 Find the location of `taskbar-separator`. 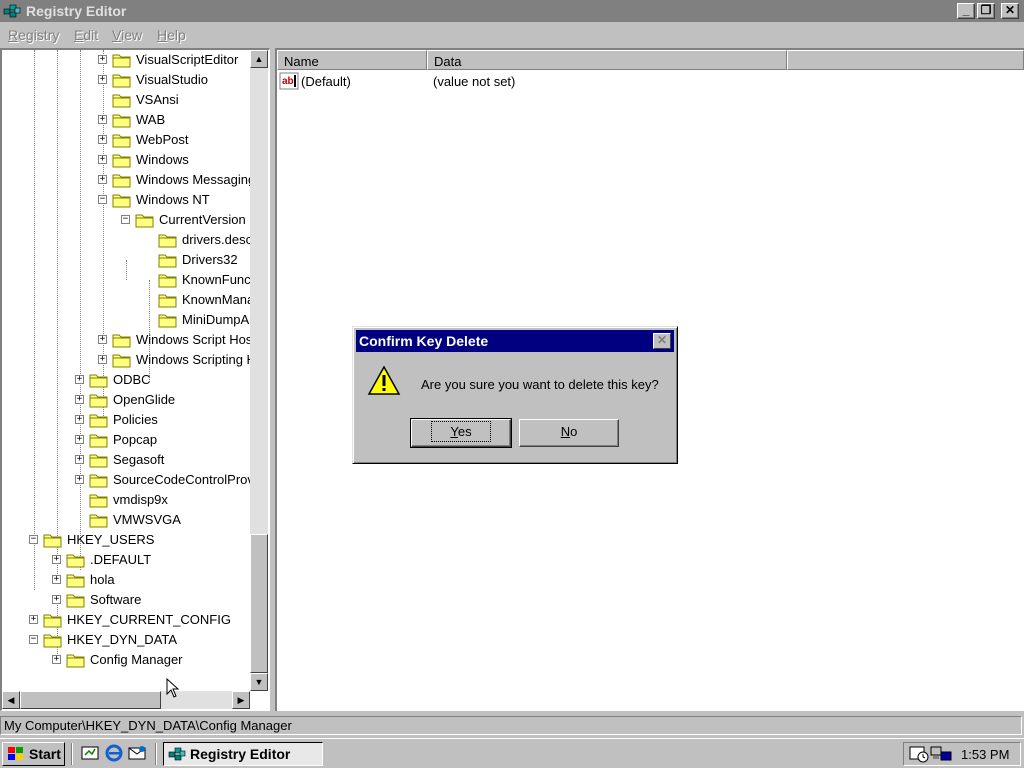

taskbar-separator is located at coordinates (72, 754).